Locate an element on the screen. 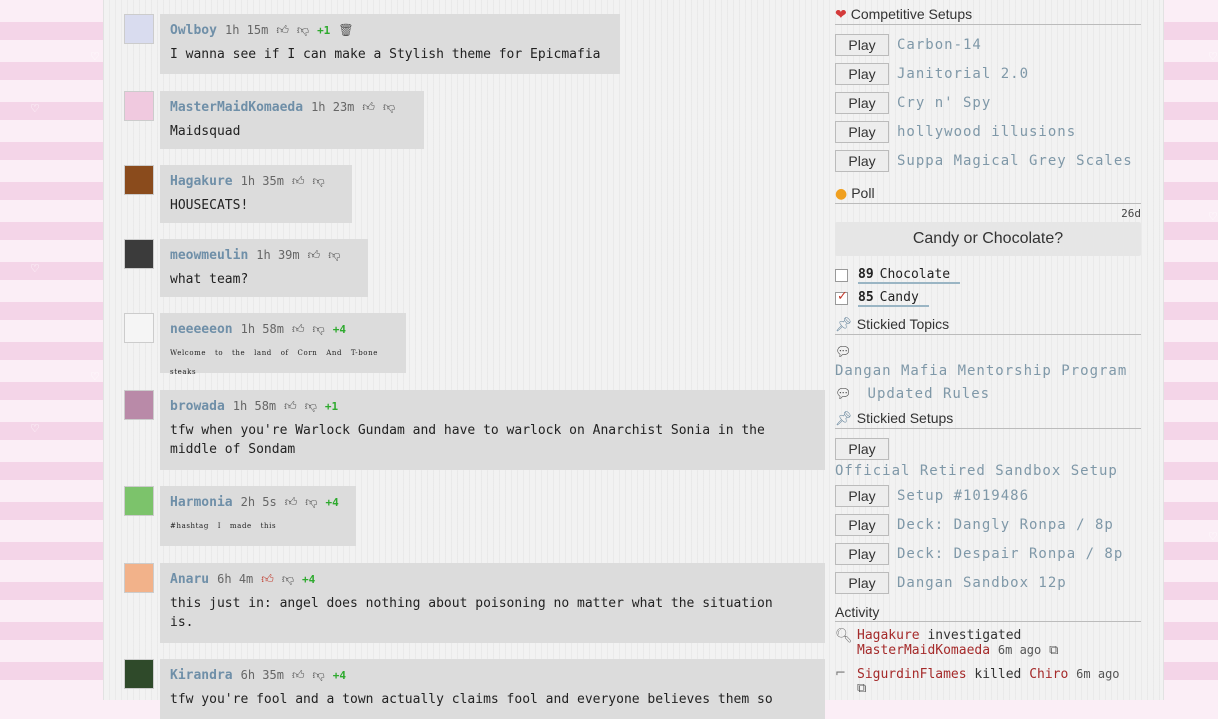  activity-verb: killed is located at coordinates (998, 674).